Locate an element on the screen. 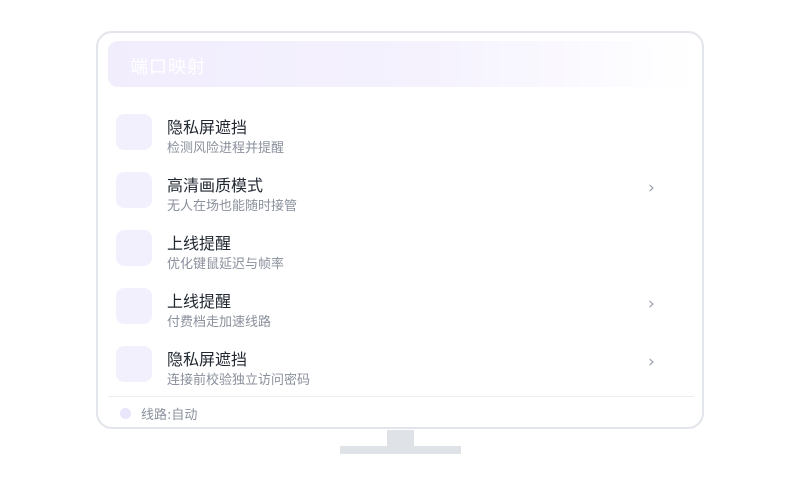 This screenshot has height=500, width=800. item-subtitle: 优化键鼠延迟与帧率 is located at coordinates (226, 264).